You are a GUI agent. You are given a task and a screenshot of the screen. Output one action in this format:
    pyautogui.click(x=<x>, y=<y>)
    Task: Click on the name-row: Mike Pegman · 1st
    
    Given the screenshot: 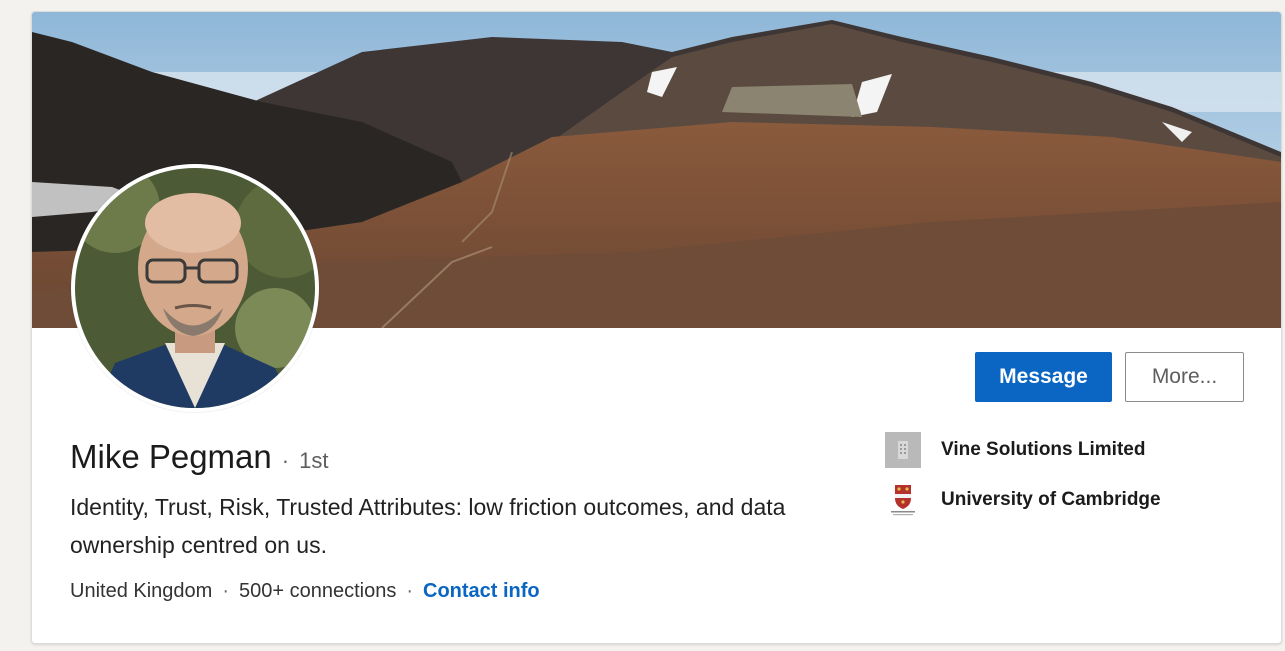 What is the action you would take?
    pyautogui.click(x=465, y=457)
    